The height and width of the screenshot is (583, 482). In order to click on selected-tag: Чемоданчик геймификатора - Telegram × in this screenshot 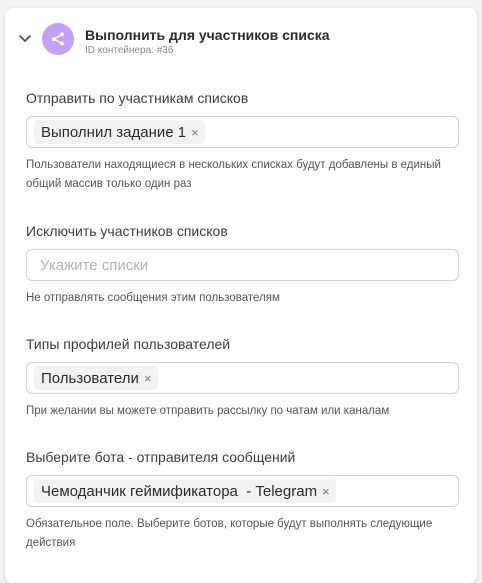, I will do `click(185, 491)`.